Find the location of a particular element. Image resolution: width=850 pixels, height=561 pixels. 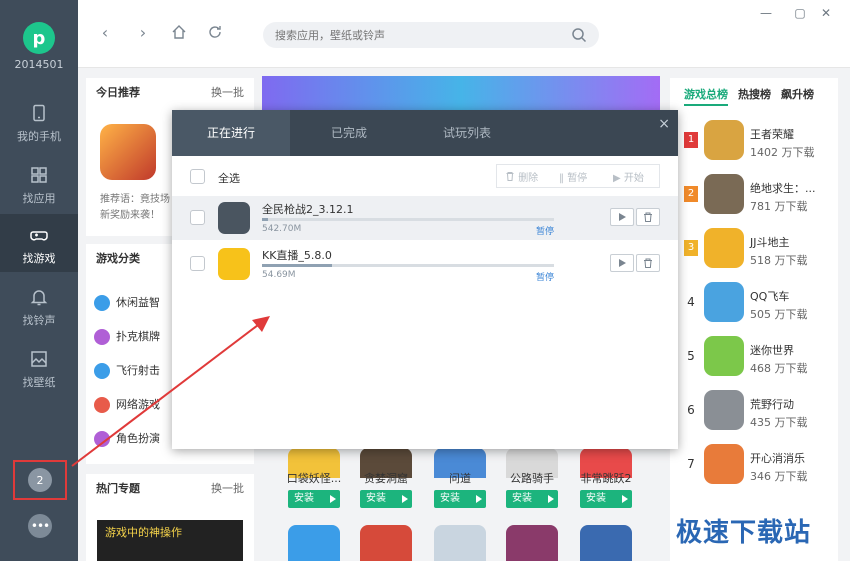

download-count-highlight: 2 is located at coordinates (40, 480).